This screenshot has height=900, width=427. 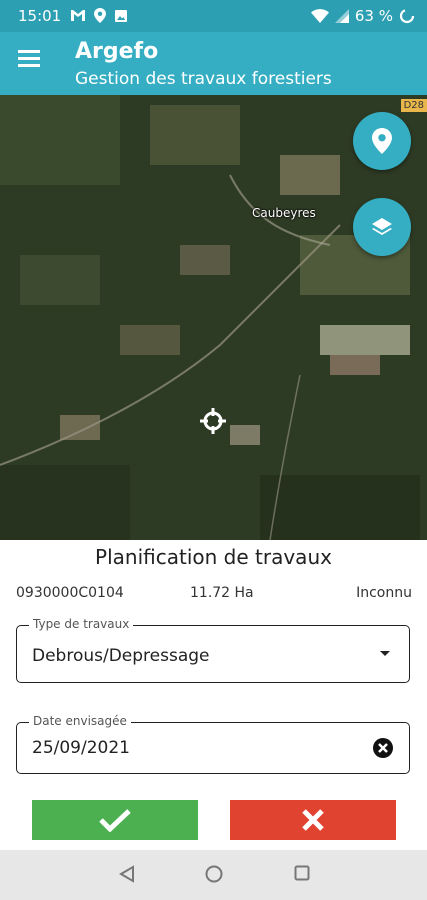 I want to click on dropdown-arrow-icon, so click(x=385, y=653).